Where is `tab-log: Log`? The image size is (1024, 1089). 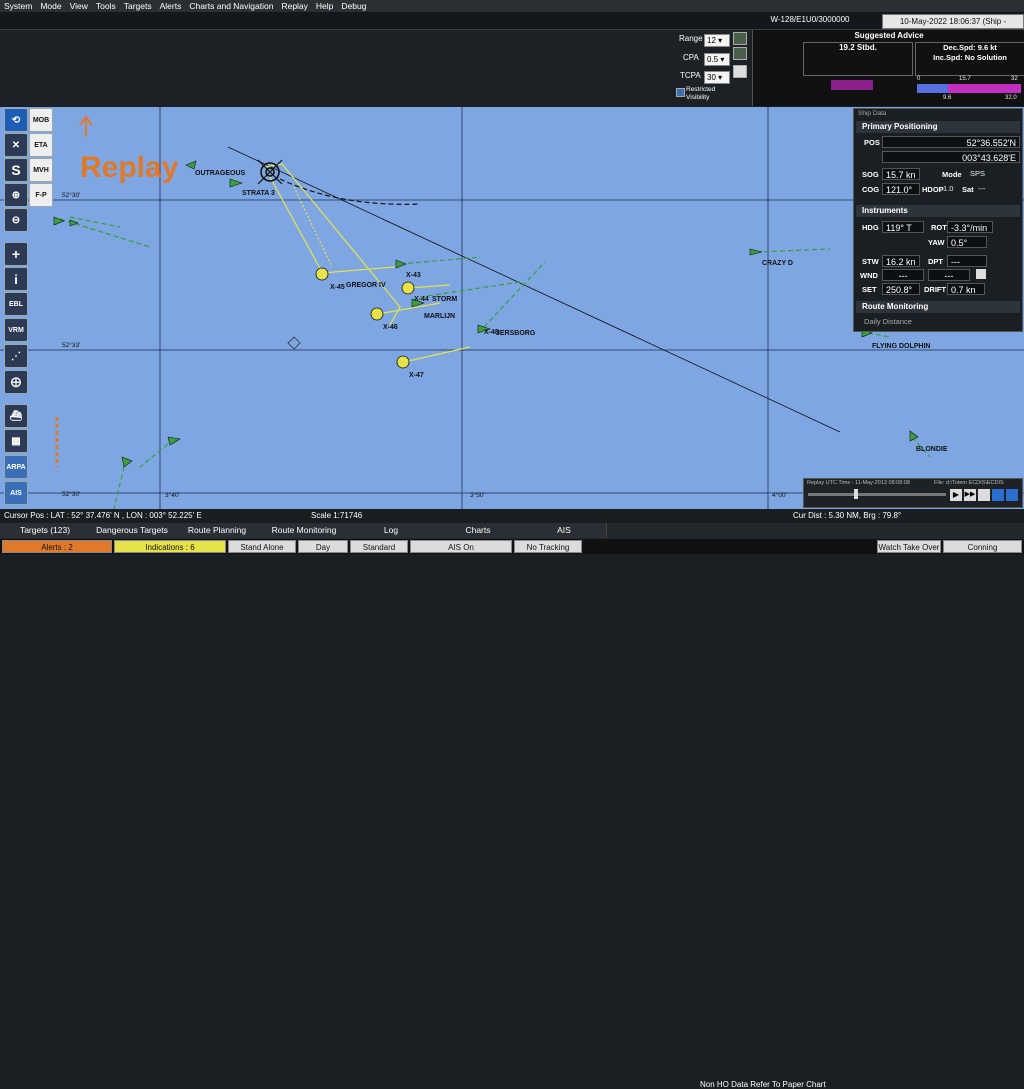
tab-log: Log is located at coordinates (391, 530).